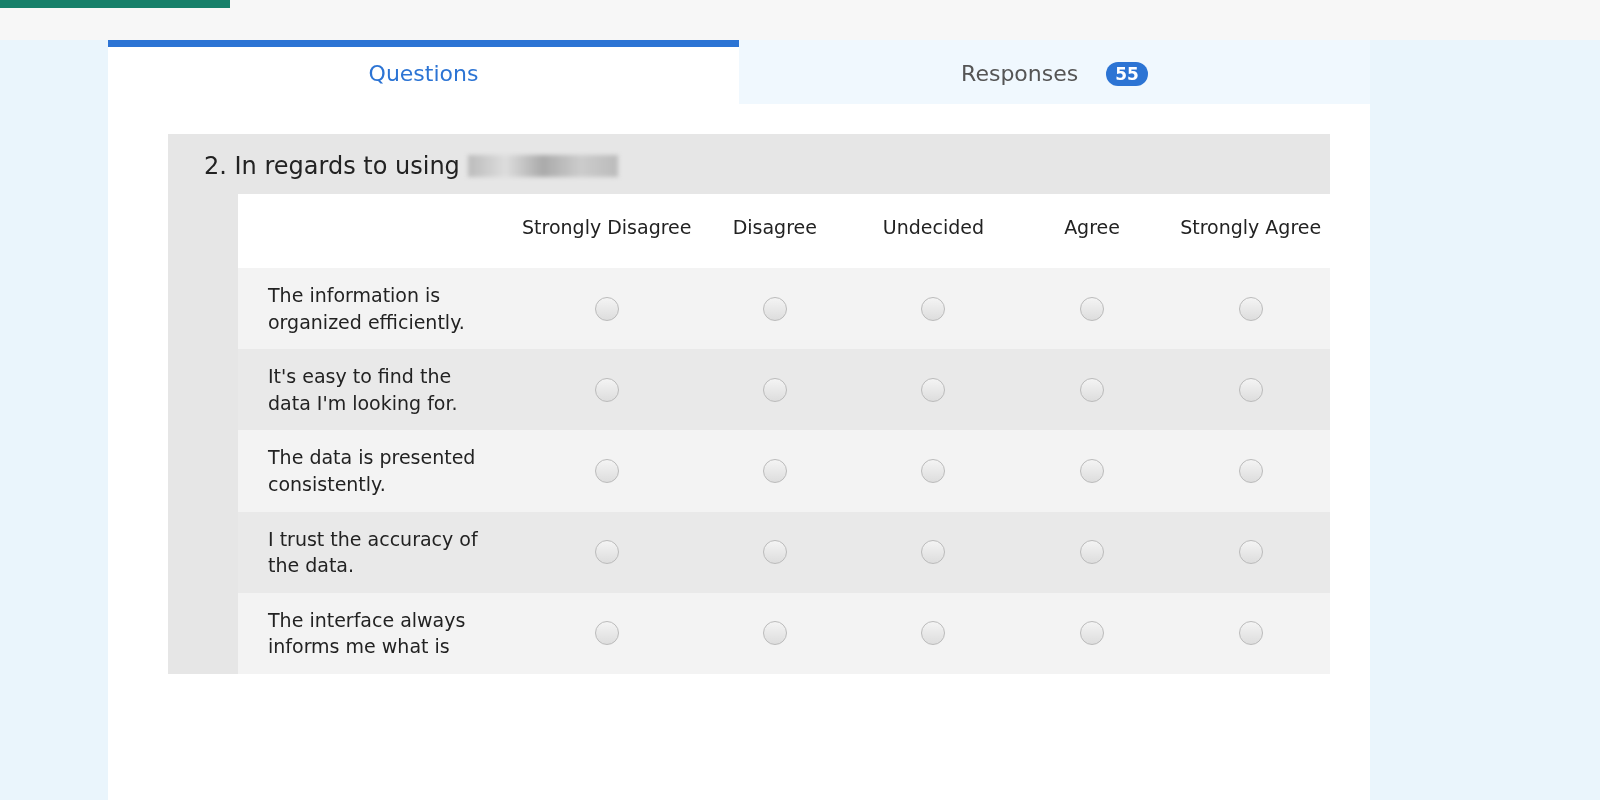 The width and height of the screenshot is (1600, 800). Describe the element at coordinates (1250, 231) in the screenshot. I see `column-header: Strongly Agree` at that location.